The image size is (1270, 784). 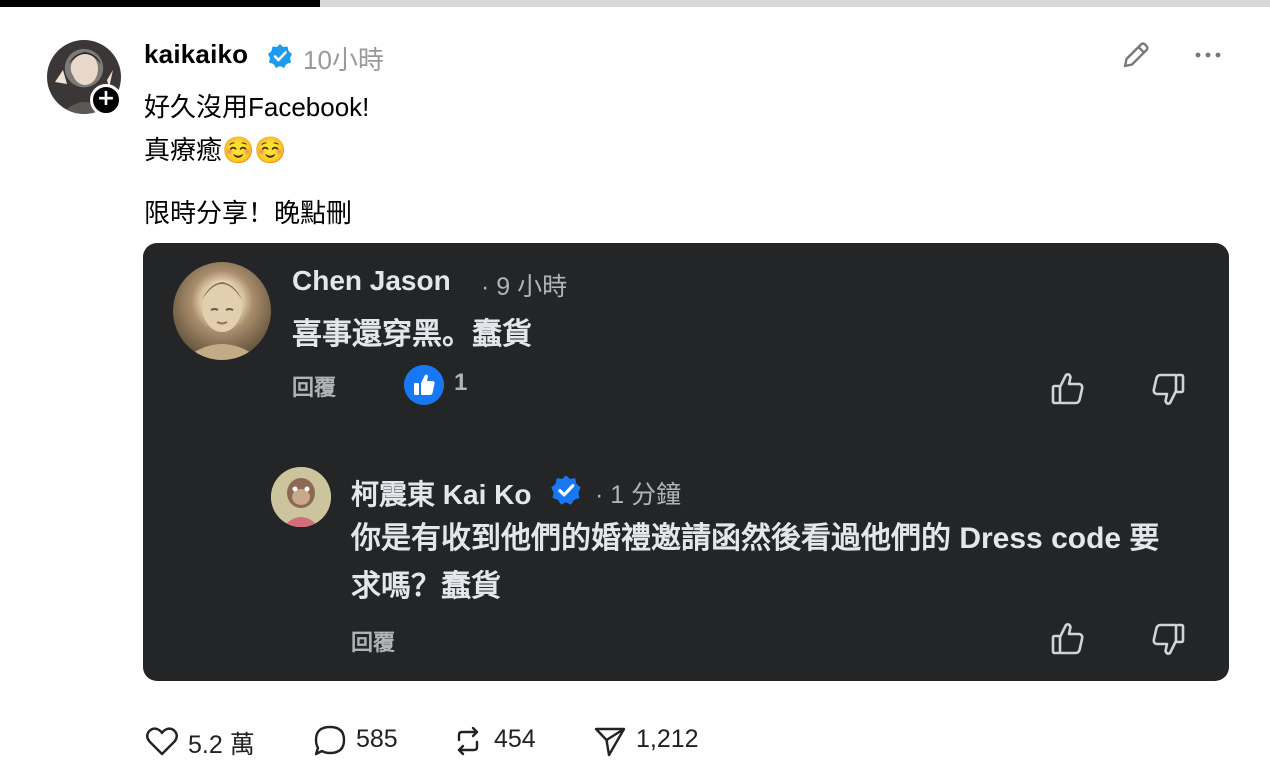 I want to click on commenter-name: Chen Jason, so click(x=371, y=281).